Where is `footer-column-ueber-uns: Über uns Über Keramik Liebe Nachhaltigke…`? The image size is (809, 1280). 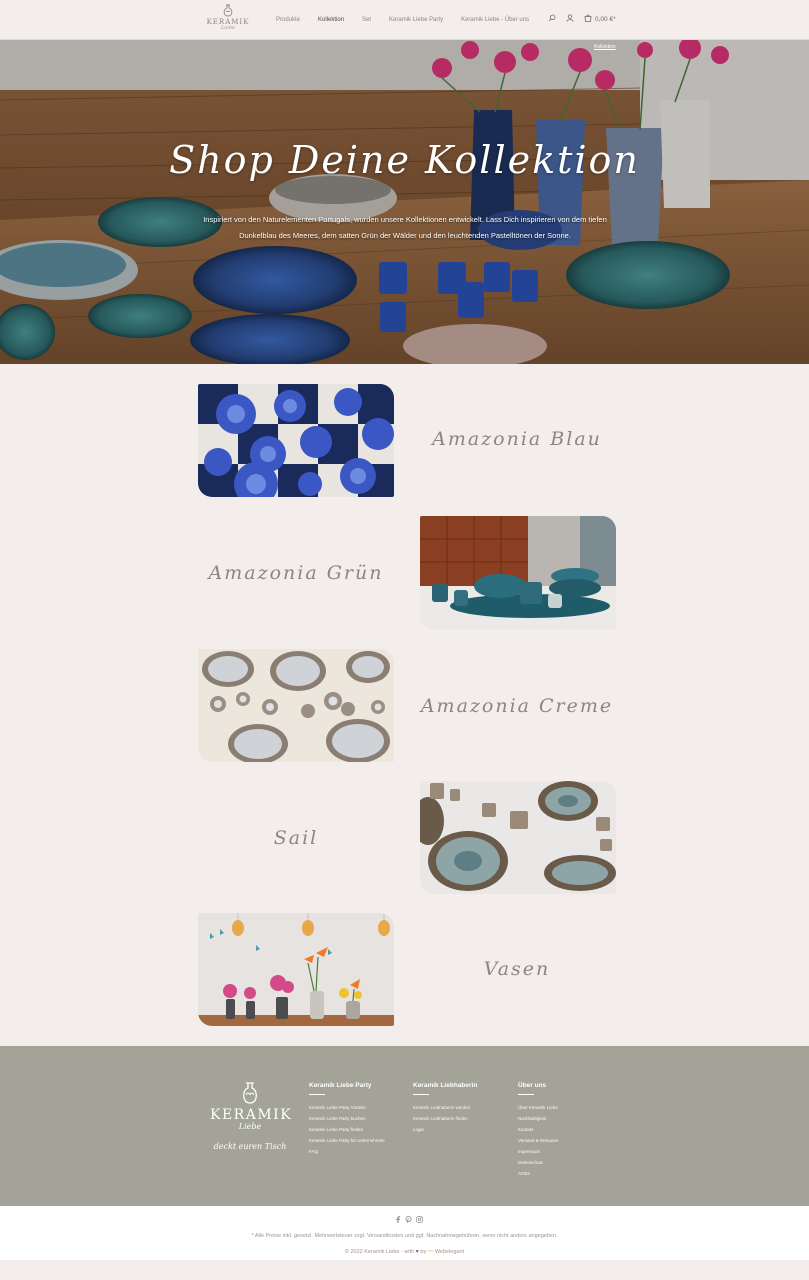 footer-column-ueber-uns: Über uns Über Keramik Liebe Nachhaltigke… is located at coordinates (538, 1130).